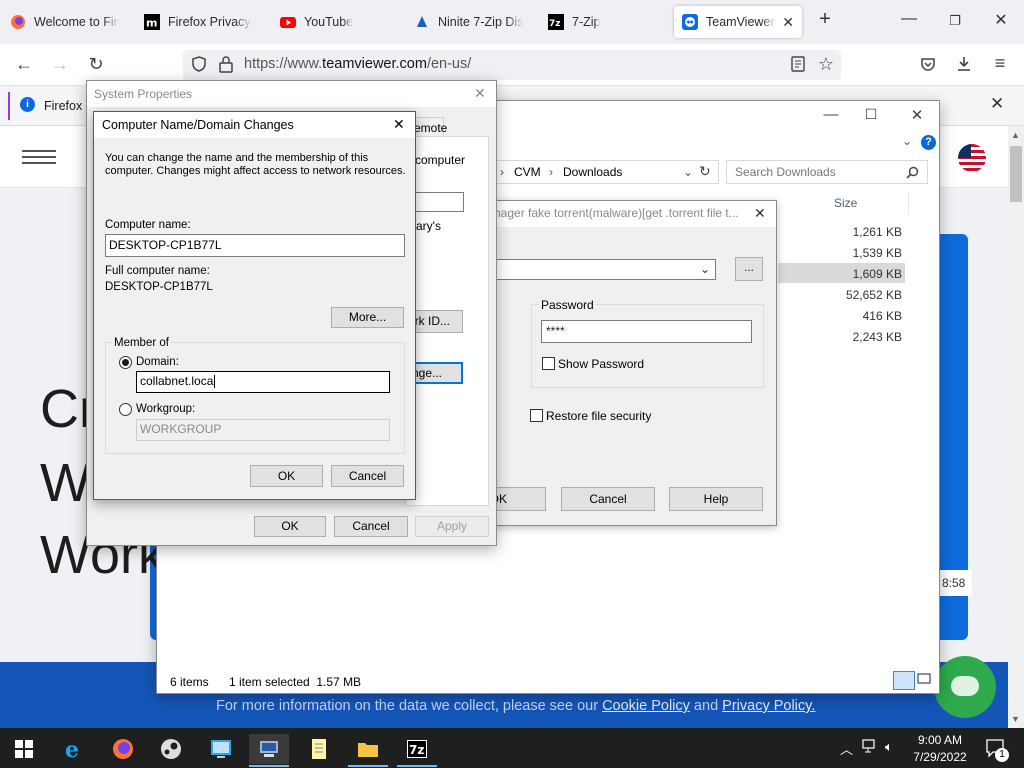 The width and height of the screenshot is (1024, 768). What do you see at coordinates (255, 245) in the screenshot?
I see `computer-name-input: DESKTOP-CP1B77L` at bounding box center [255, 245].